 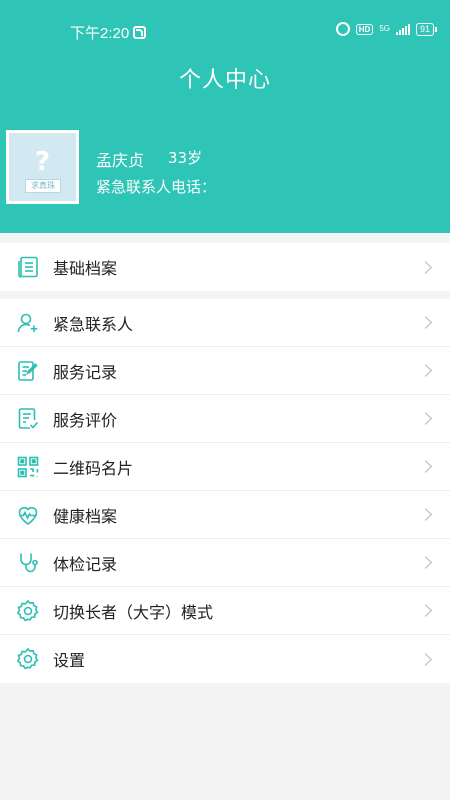 What do you see at coordinates (140, 32) in the screenshot?
I see `app-notification-icon` at bounding box center [140, 32].